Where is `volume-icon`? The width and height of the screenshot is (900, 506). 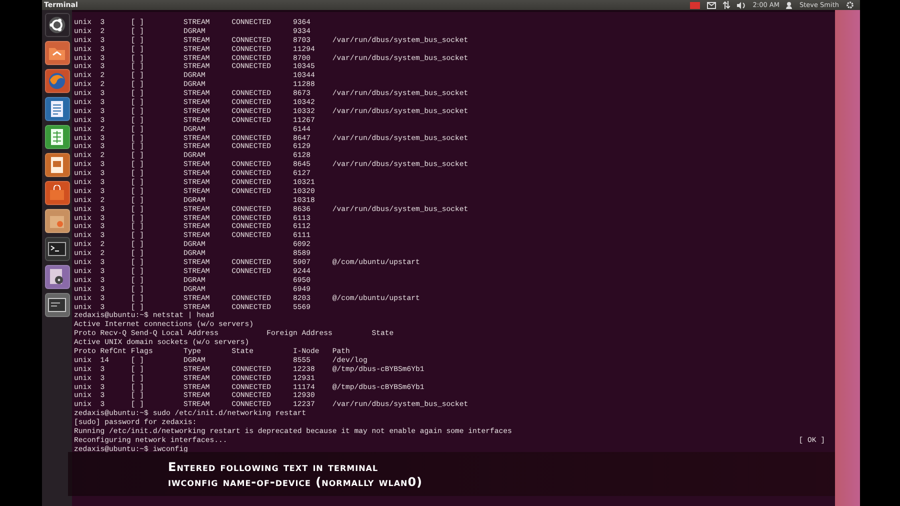
volume-icon is located at coordinates (741, 5).